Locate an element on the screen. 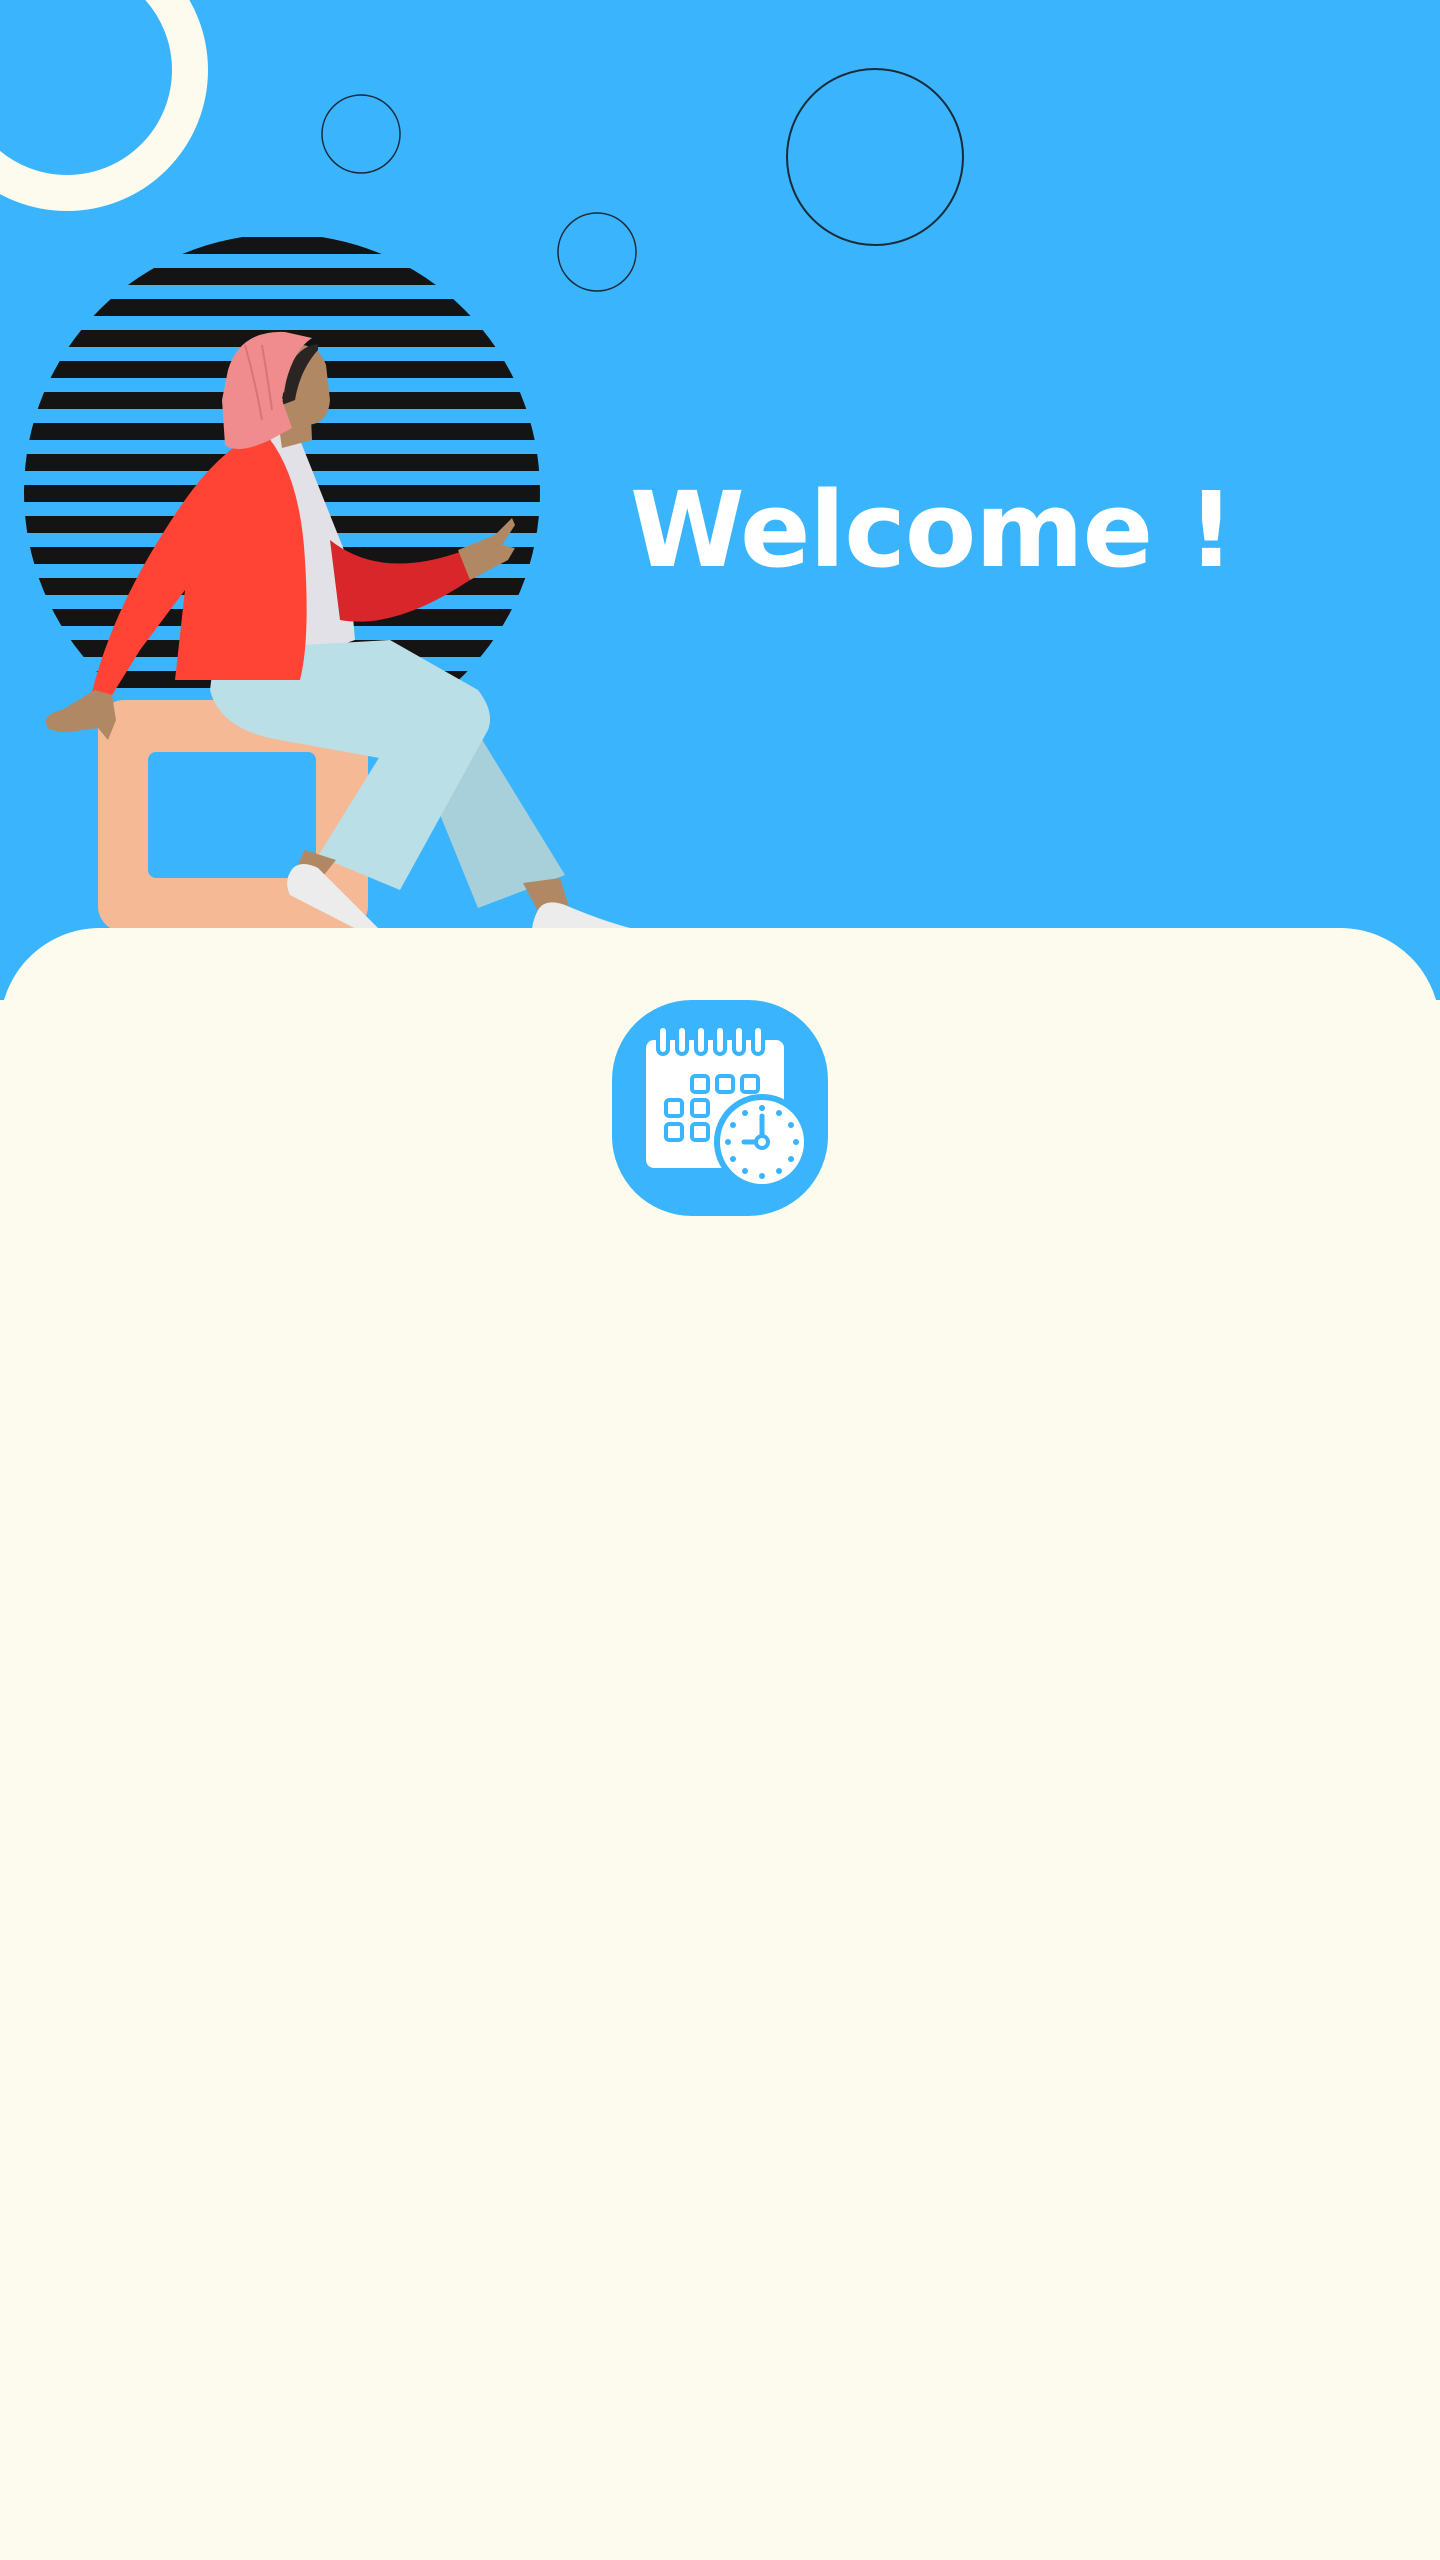  large-circle-outline is located at coordinates (875, 157).